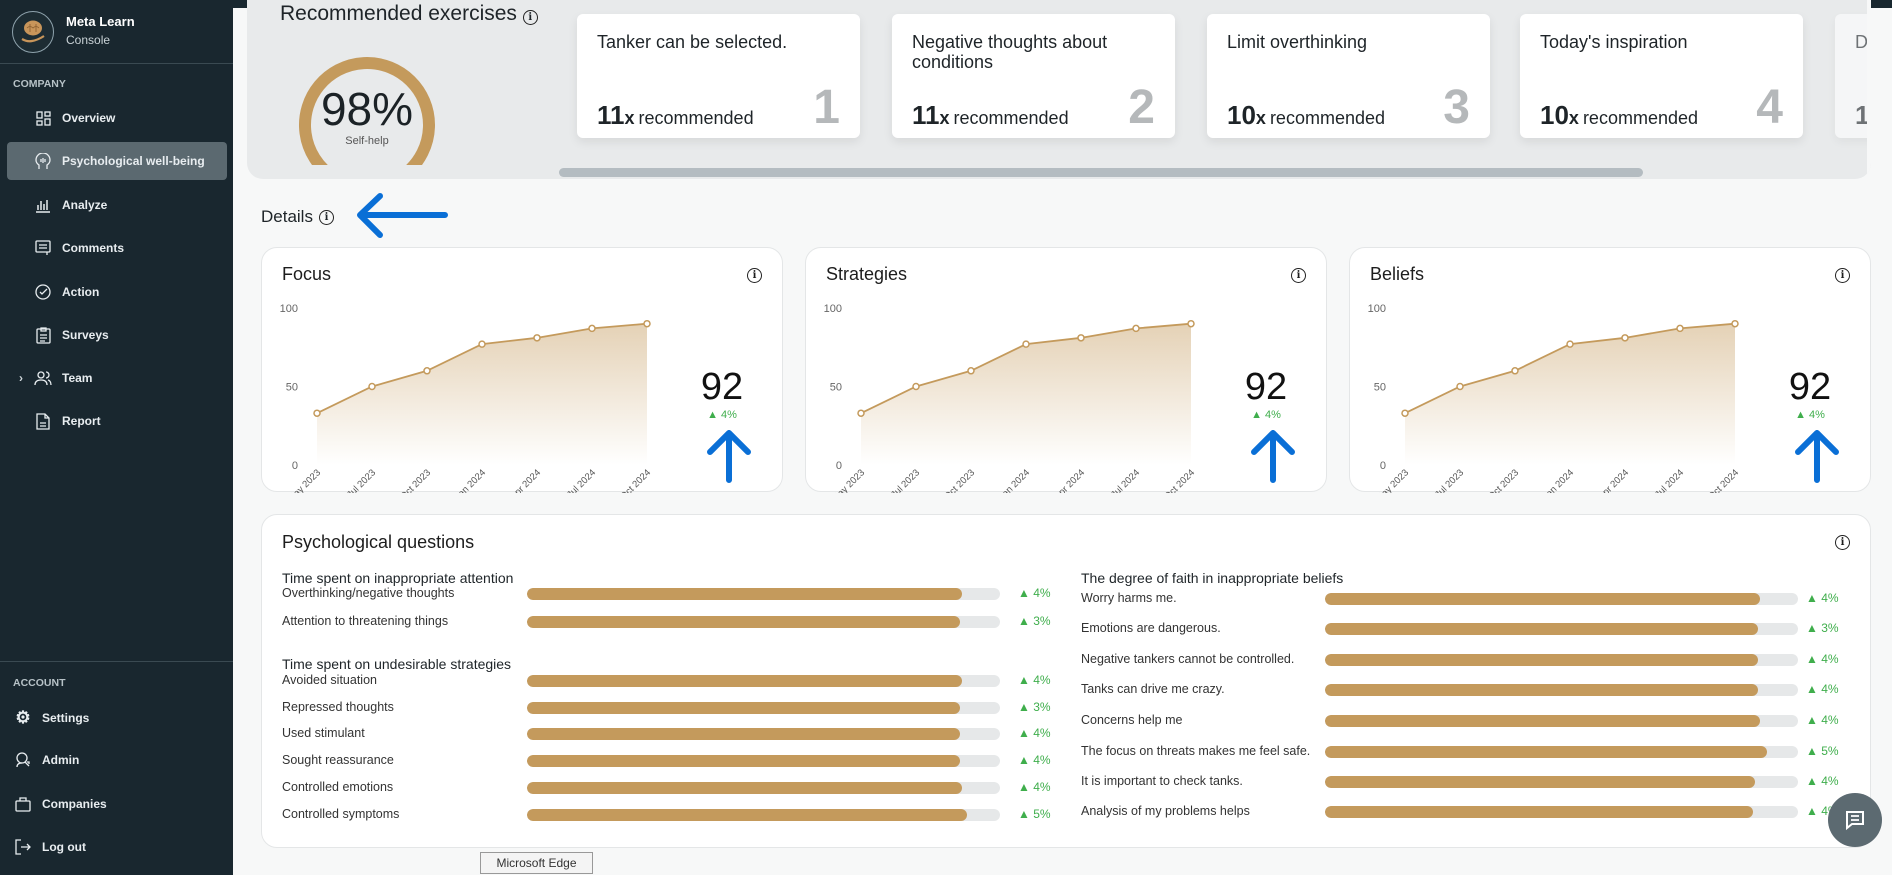  I want to click on sidebar-item-admin: Admin, so click(117, 760).